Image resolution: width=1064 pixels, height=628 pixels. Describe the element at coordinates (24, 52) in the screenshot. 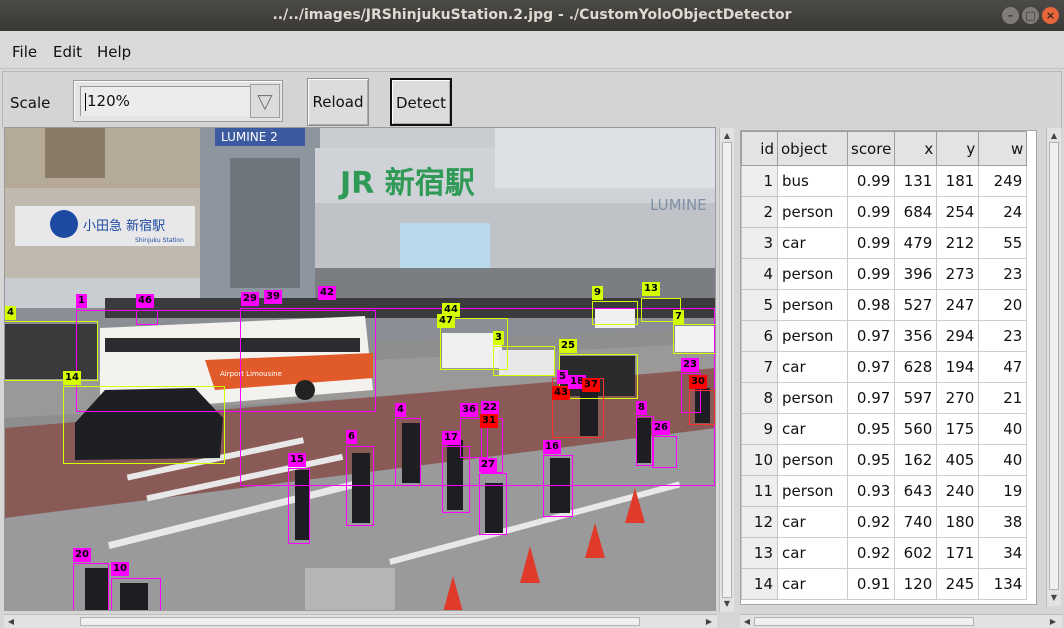

I see `menu-file: File` at that location.